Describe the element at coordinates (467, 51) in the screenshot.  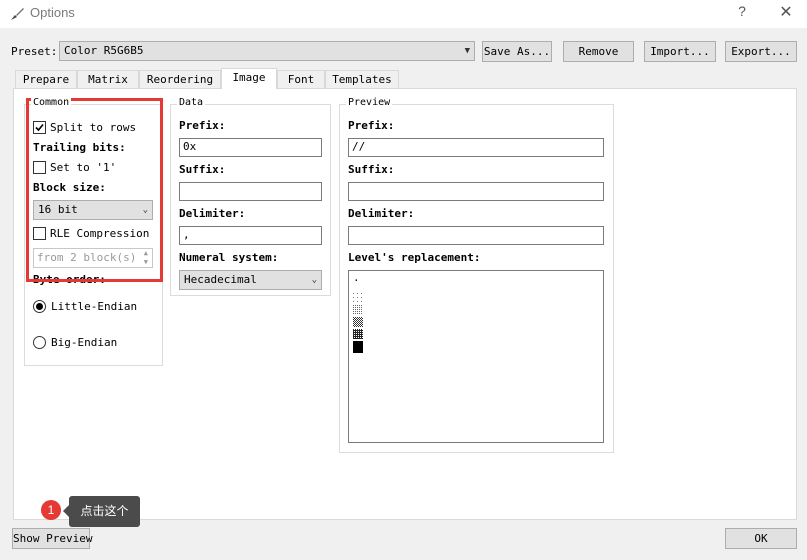
I see `chevron-down-icon: ▼` at that location.